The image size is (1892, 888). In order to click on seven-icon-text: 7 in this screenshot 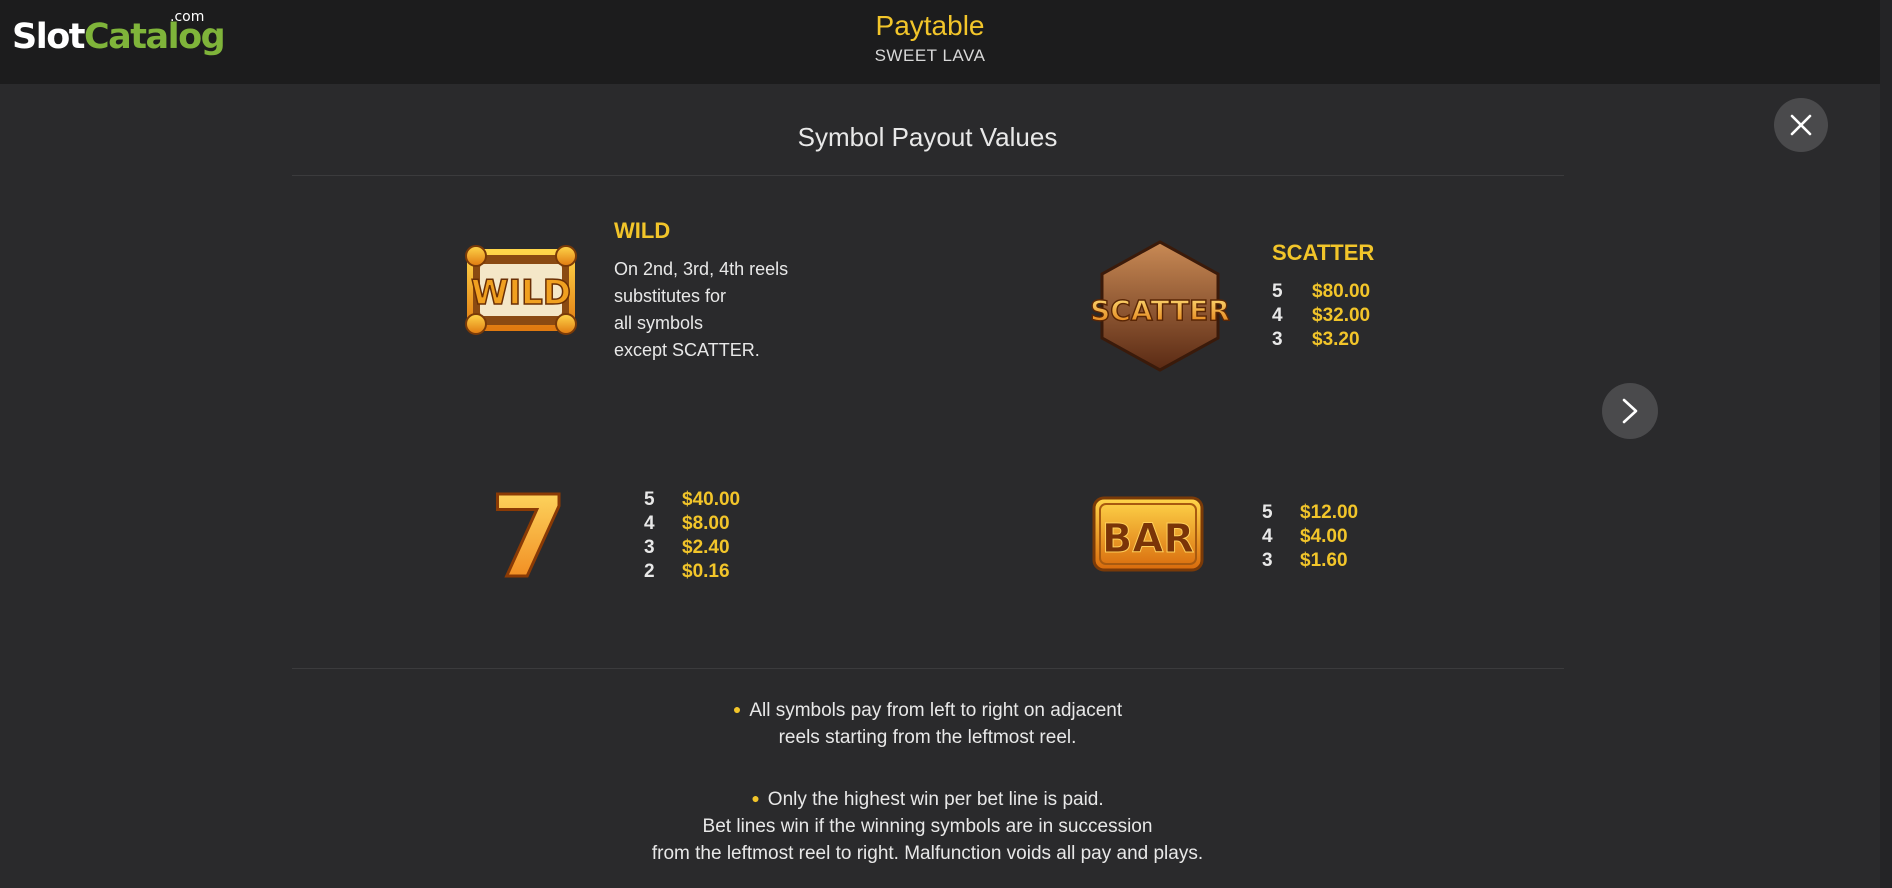, I will do `click(529, 534)`.